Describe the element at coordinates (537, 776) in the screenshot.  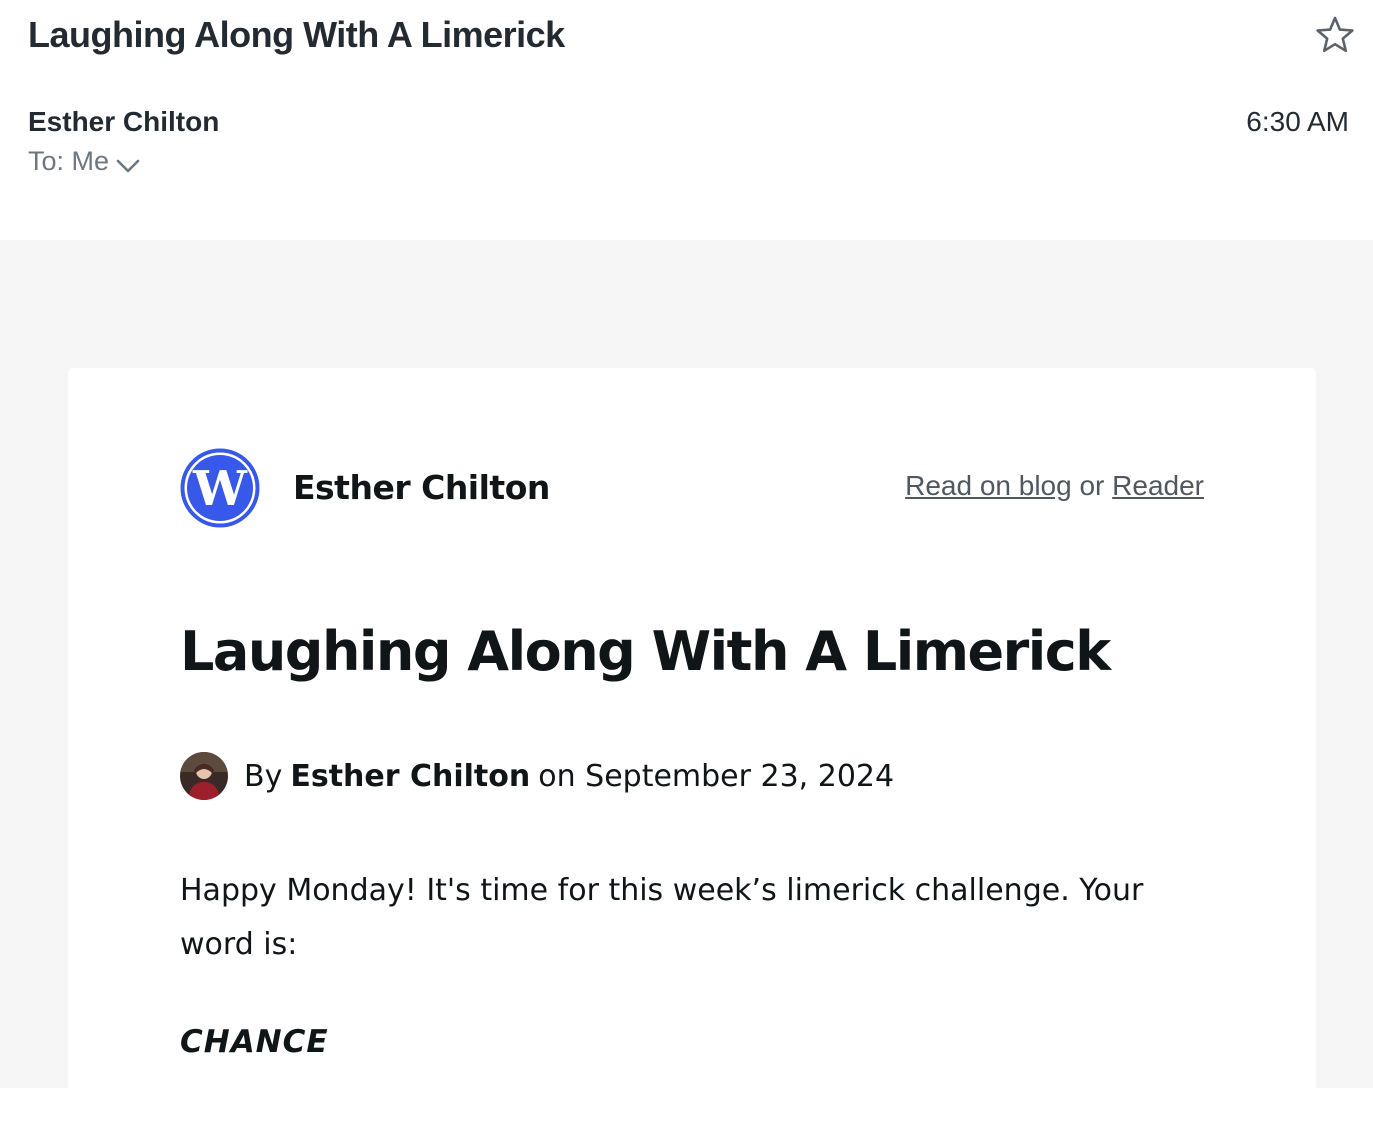
I see `byline: By Esther Chilton on September 23, 2024` at that location.